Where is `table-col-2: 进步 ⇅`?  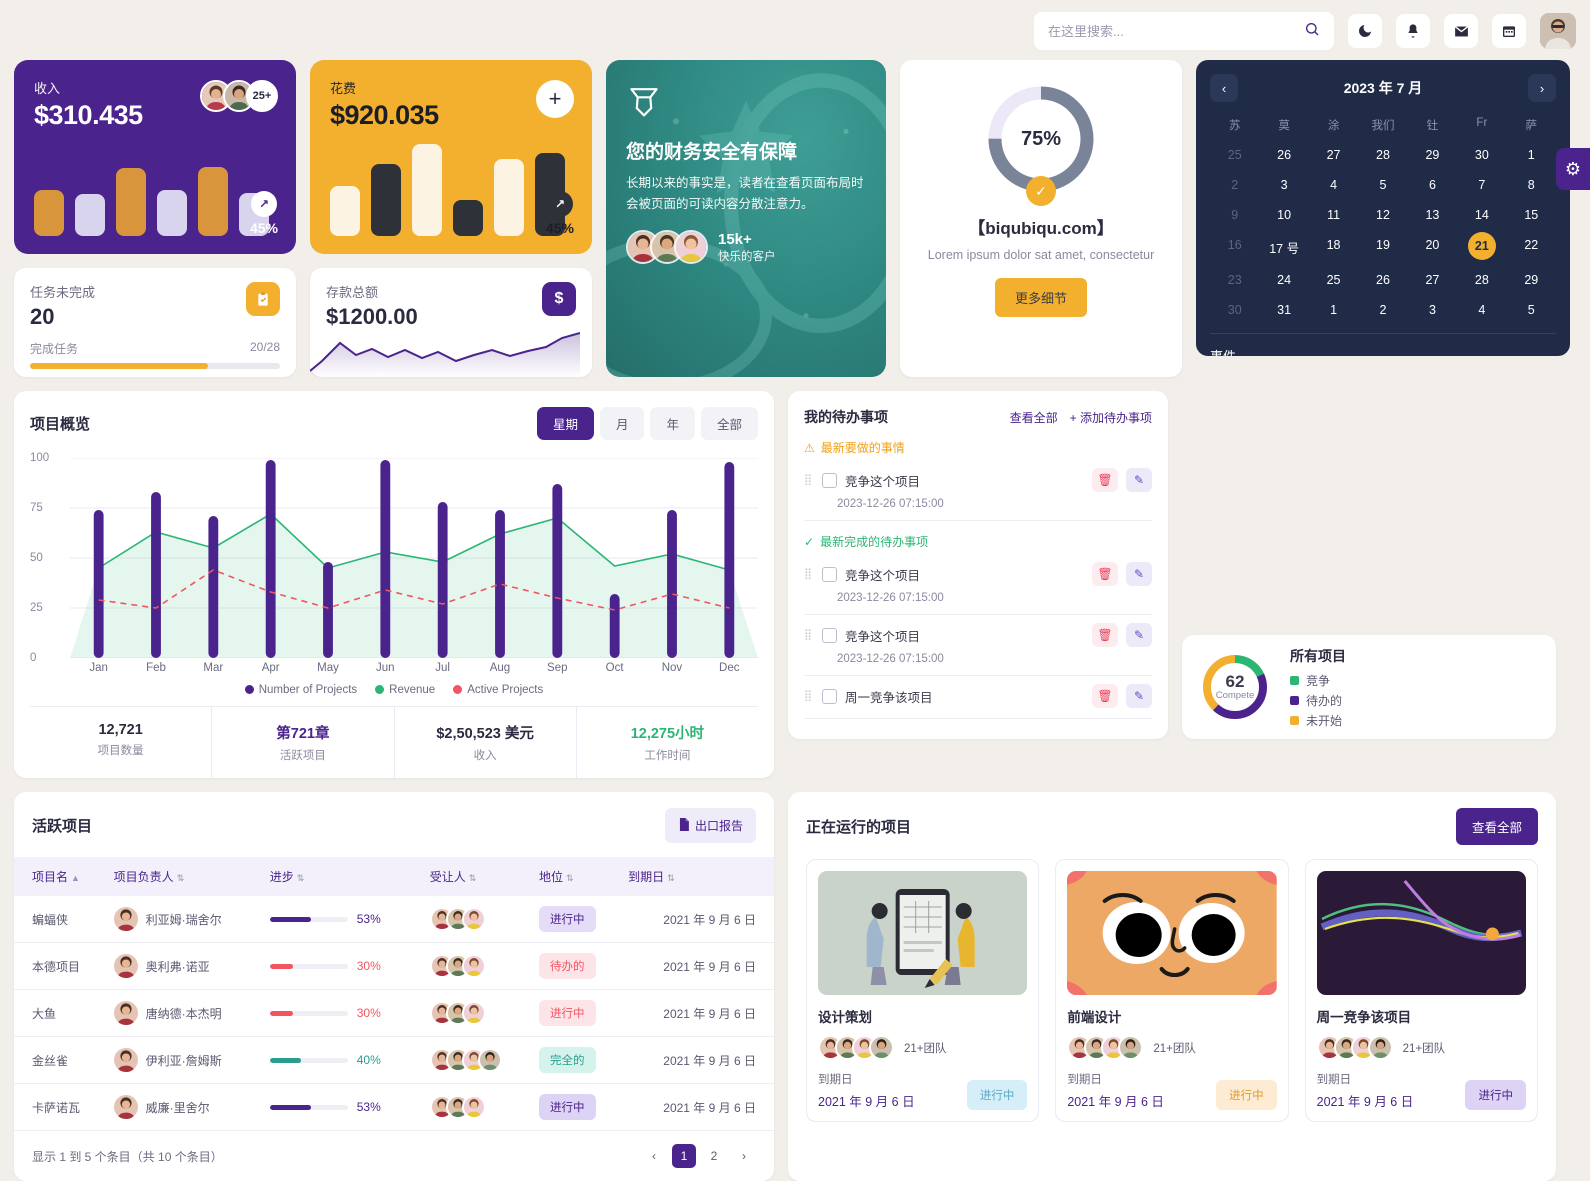
table-col-2: 进步 ⇅ is located at coordinates (344, 876).